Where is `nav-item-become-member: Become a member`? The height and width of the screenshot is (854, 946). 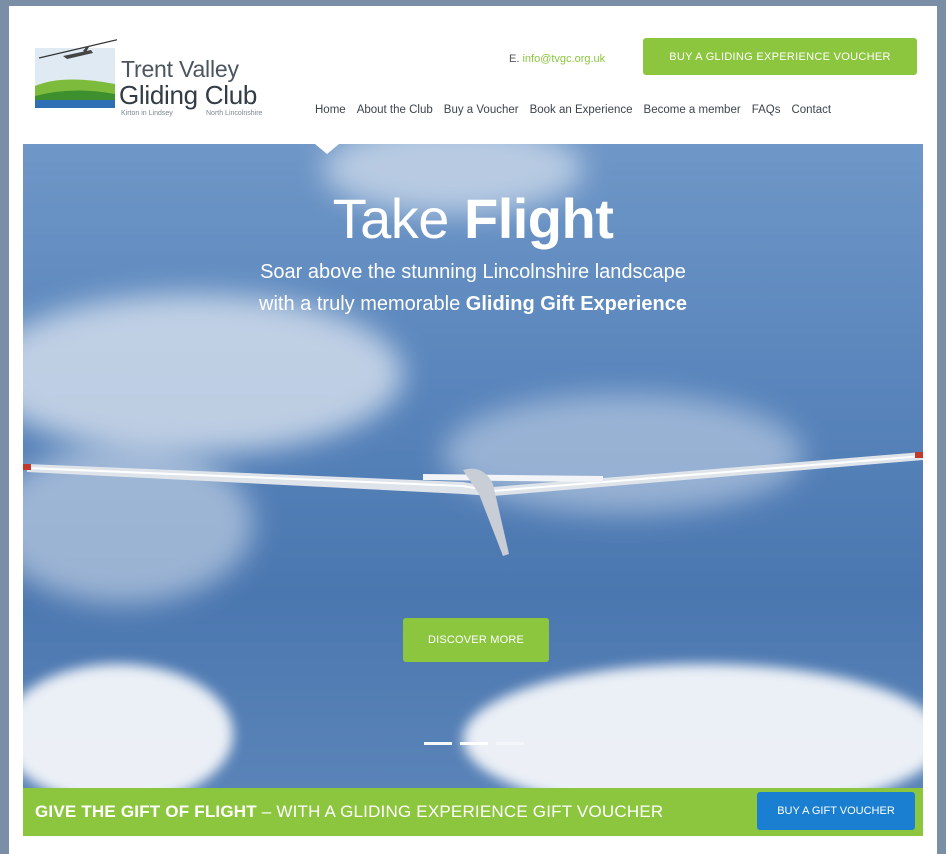 nav-item-become-member: Become a member is located at coordinates (692, 110).